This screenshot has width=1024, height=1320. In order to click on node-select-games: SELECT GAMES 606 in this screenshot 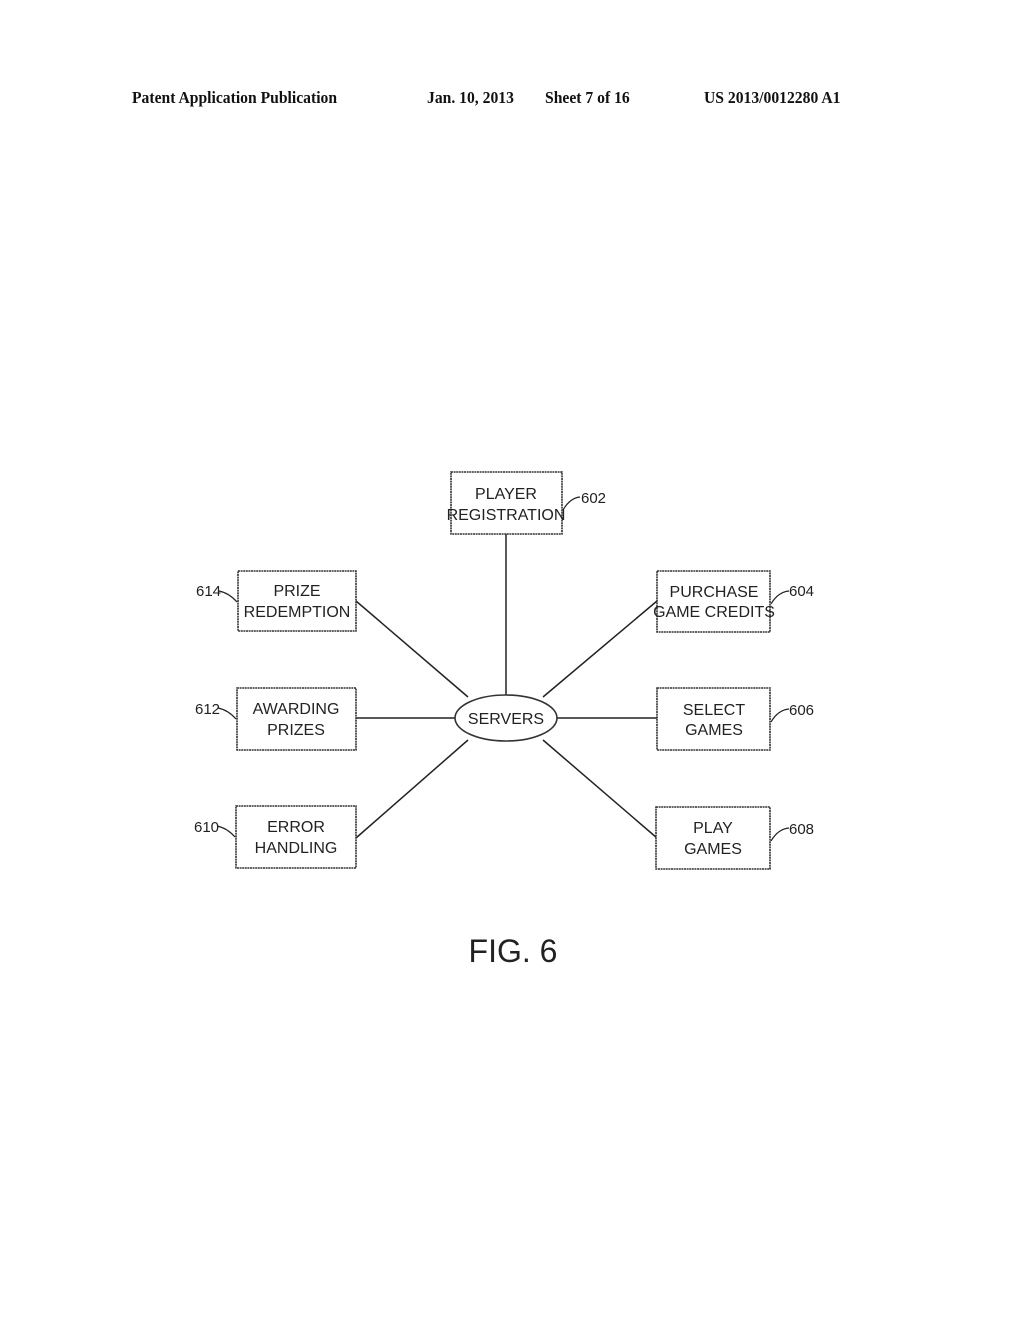, I will do `click(735, 719)`.